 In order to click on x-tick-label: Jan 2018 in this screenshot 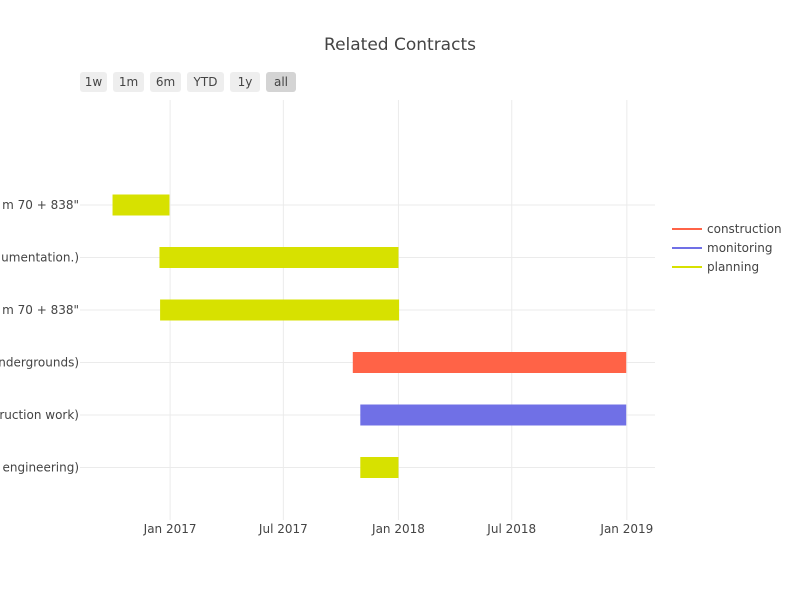, I will do `click(398, 529)`.